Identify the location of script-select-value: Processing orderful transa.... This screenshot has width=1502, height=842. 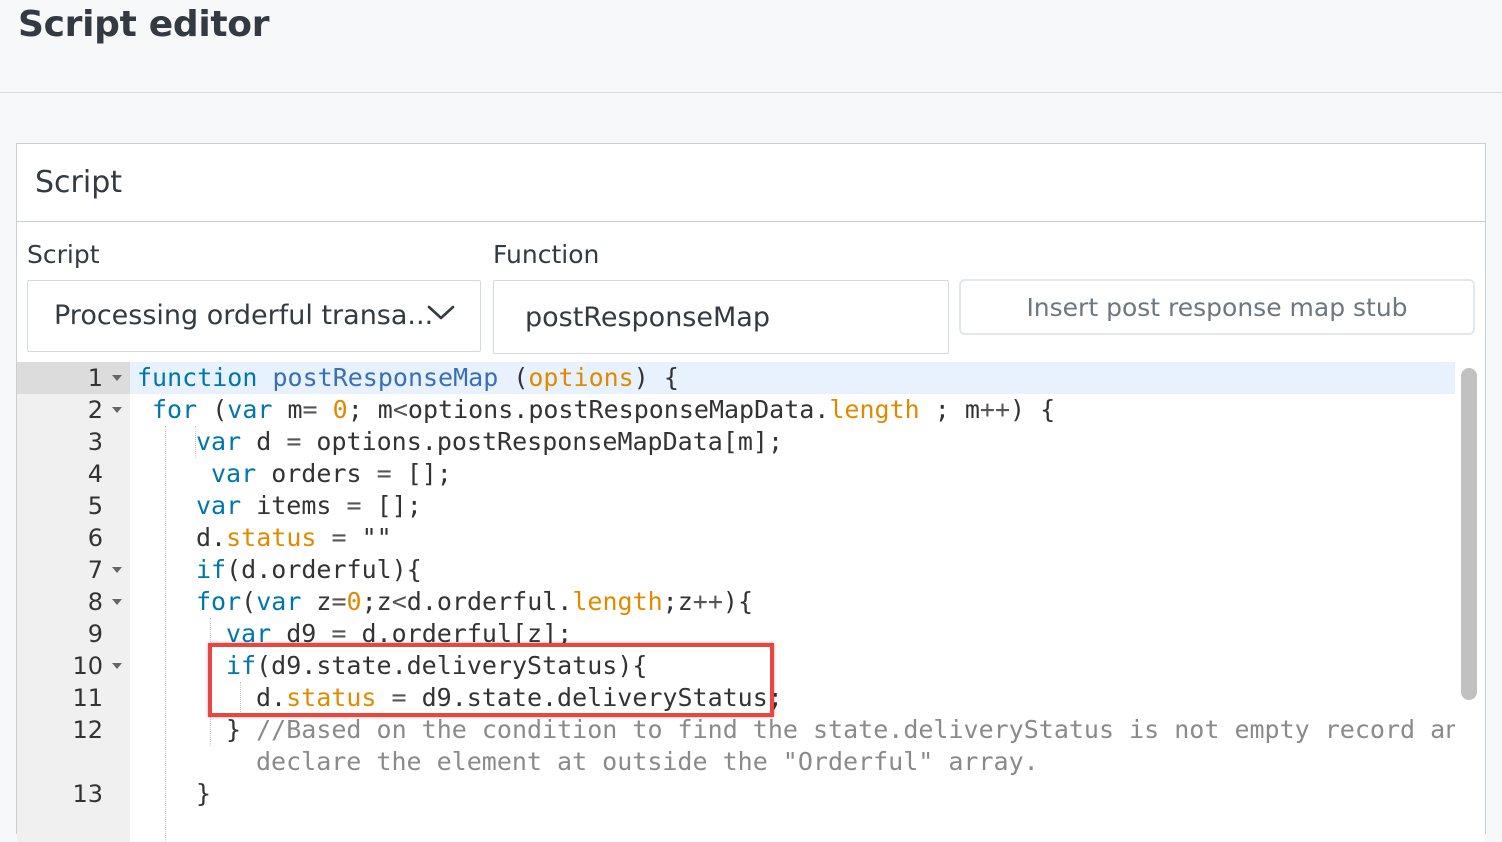
(244, 315).